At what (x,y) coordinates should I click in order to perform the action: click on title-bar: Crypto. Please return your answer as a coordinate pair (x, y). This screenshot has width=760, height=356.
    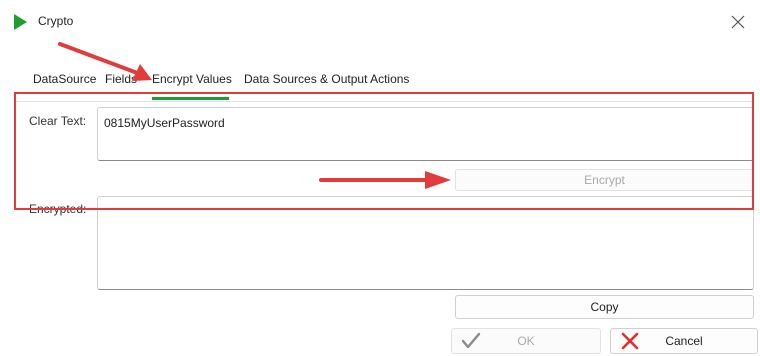
    Looking at the image, I should click on (380, 22).